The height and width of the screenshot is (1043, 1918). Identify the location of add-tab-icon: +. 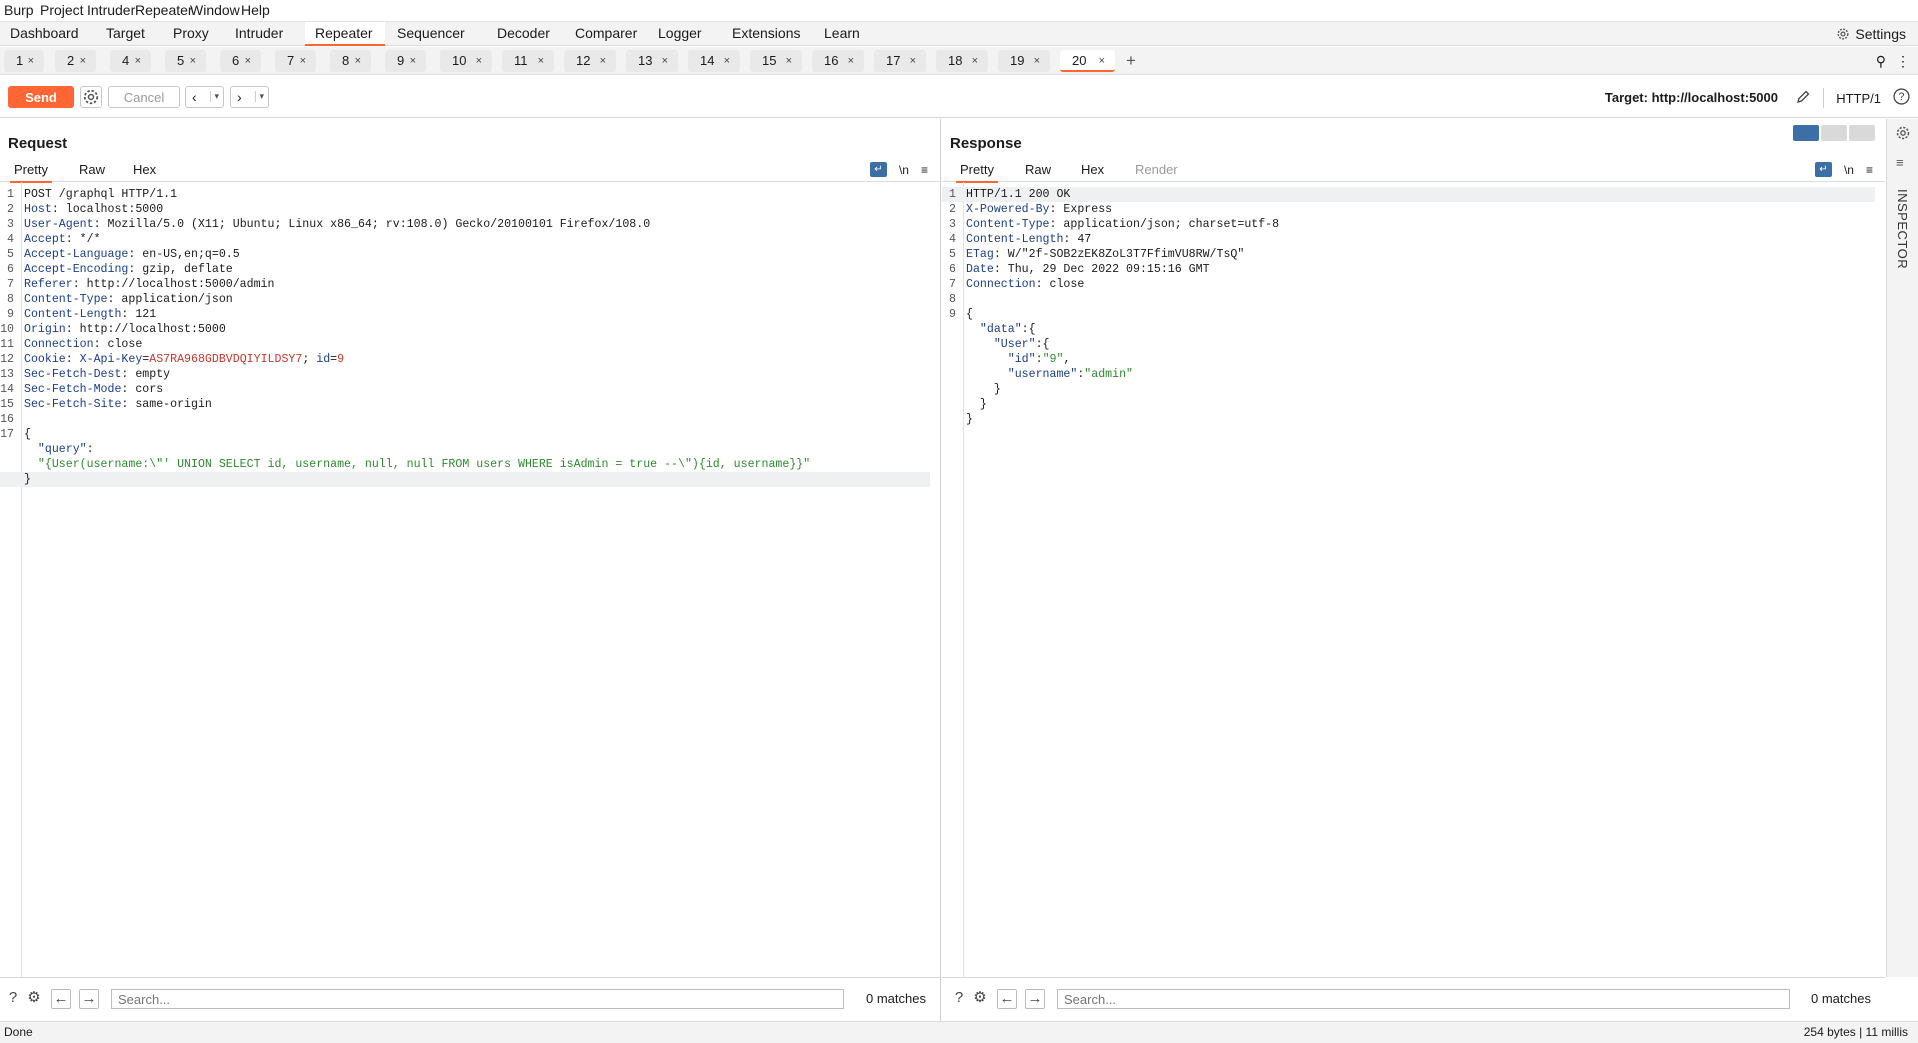
(1131, 61).